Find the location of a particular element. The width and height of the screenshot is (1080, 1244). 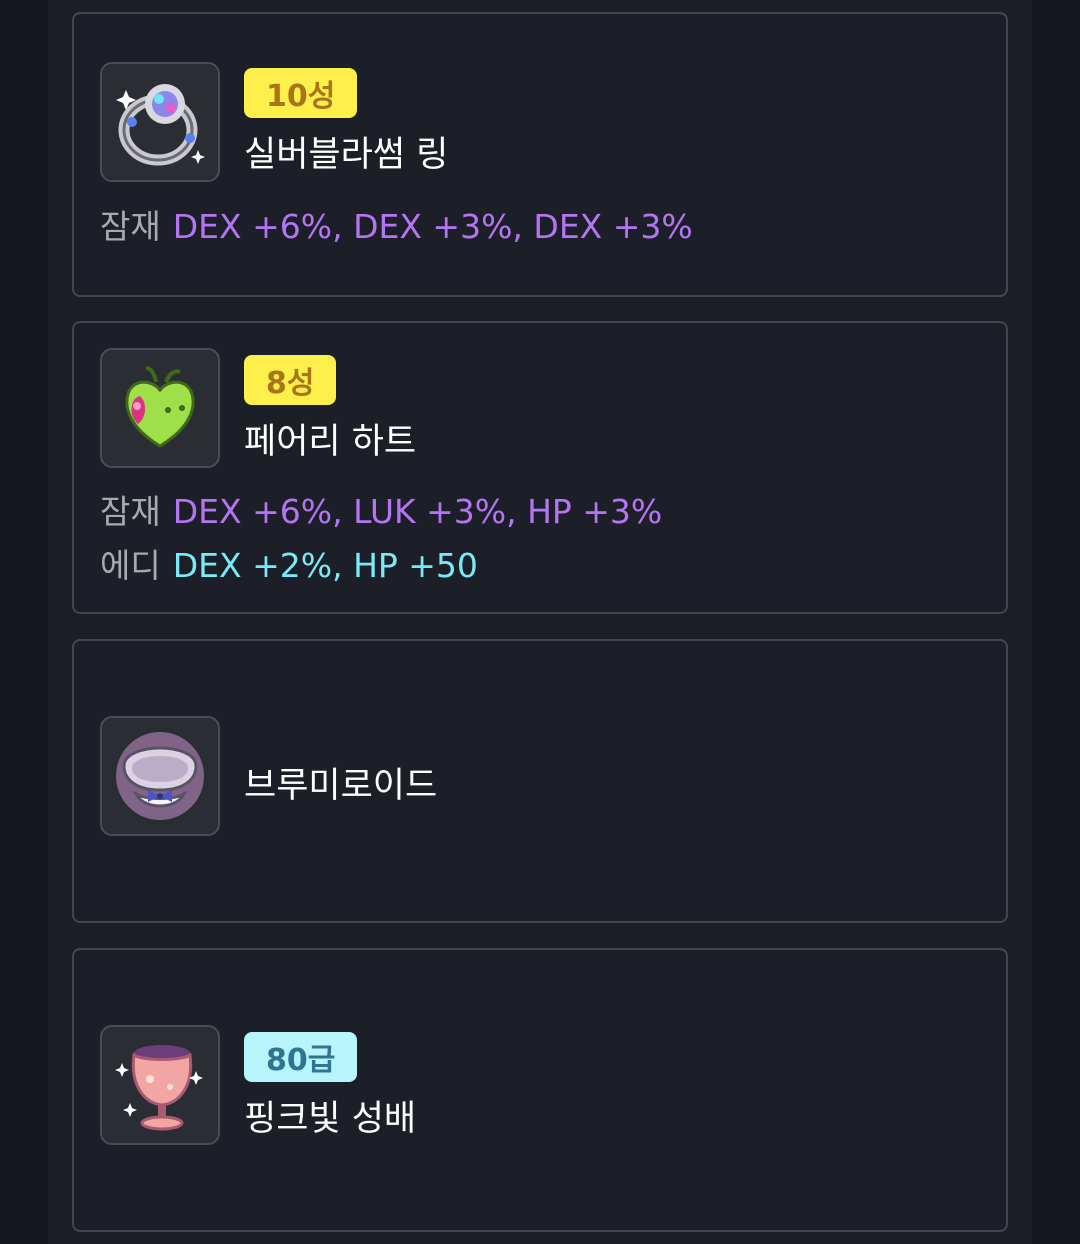

face-accessory-icon is located at coordinates (160, 776).